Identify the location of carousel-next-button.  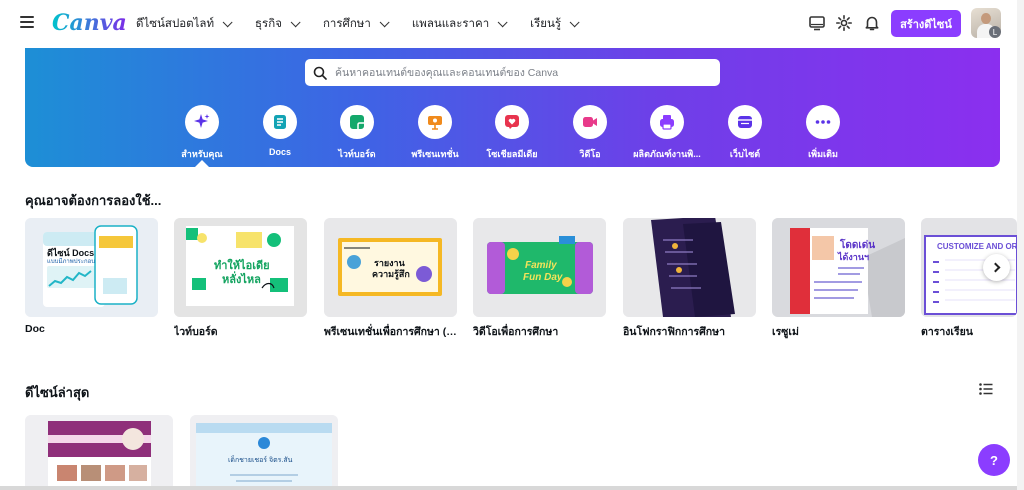
(996, 267).